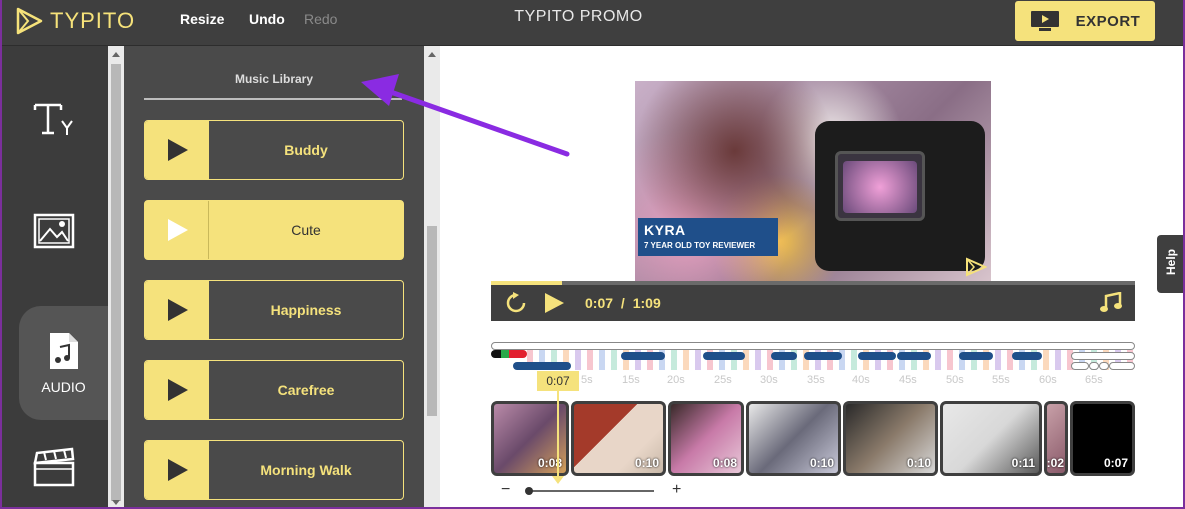  I want to click on monitor-icon, so click(1044, 21).